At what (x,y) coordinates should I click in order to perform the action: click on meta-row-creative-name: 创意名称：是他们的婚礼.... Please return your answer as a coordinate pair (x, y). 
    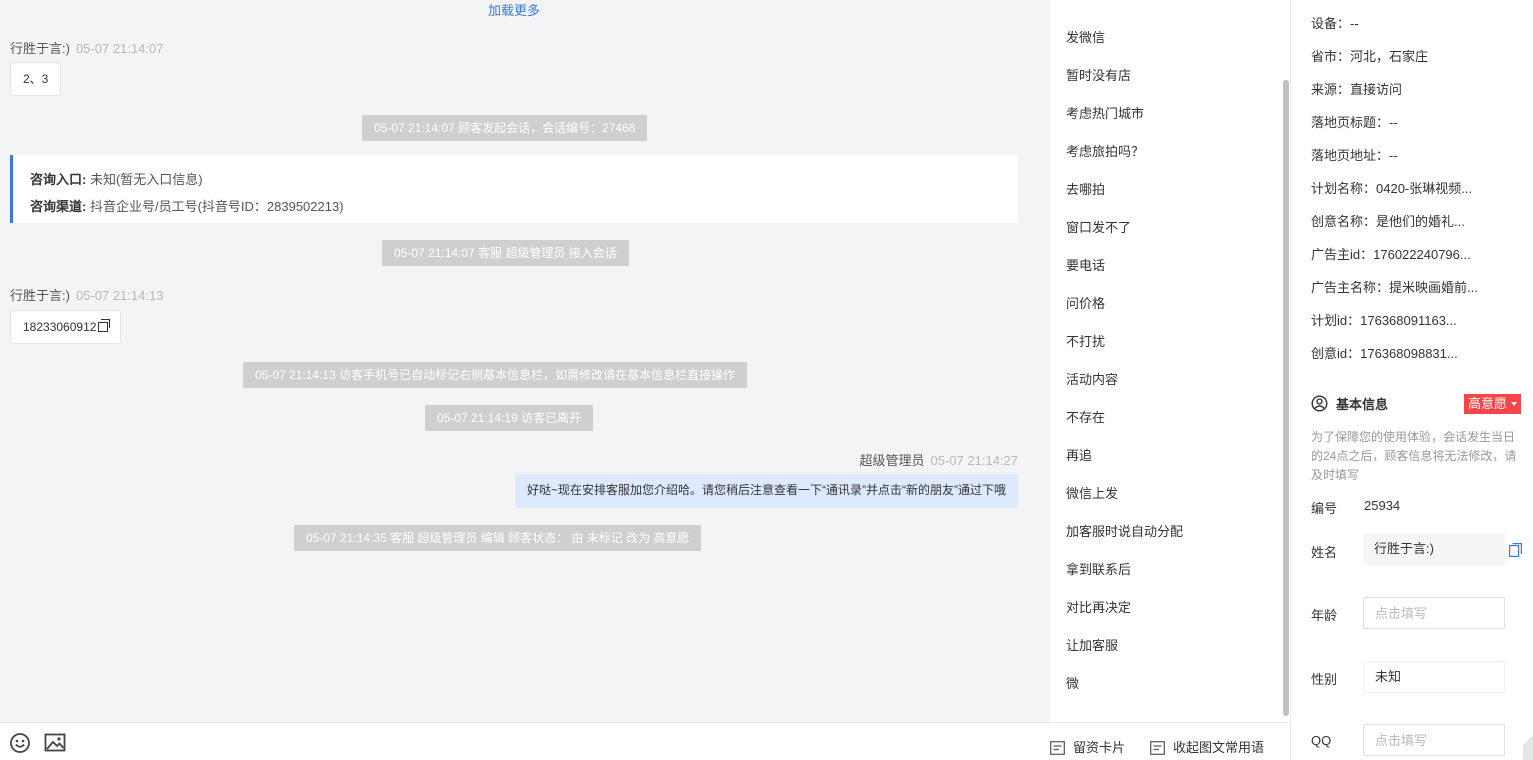
    Looking at the image, I should click on (1388, 220).